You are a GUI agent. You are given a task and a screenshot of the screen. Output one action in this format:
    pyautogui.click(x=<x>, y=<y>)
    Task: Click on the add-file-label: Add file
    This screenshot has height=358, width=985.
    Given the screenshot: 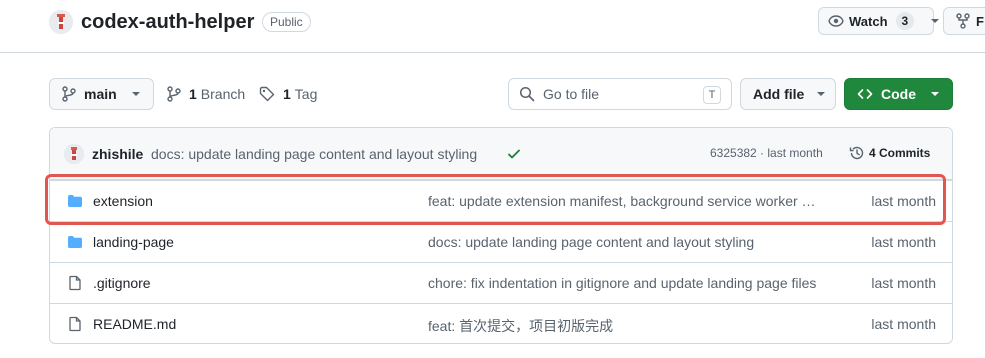 What is the action you would take?
    pyautogui.click(x=779, y=94)
    